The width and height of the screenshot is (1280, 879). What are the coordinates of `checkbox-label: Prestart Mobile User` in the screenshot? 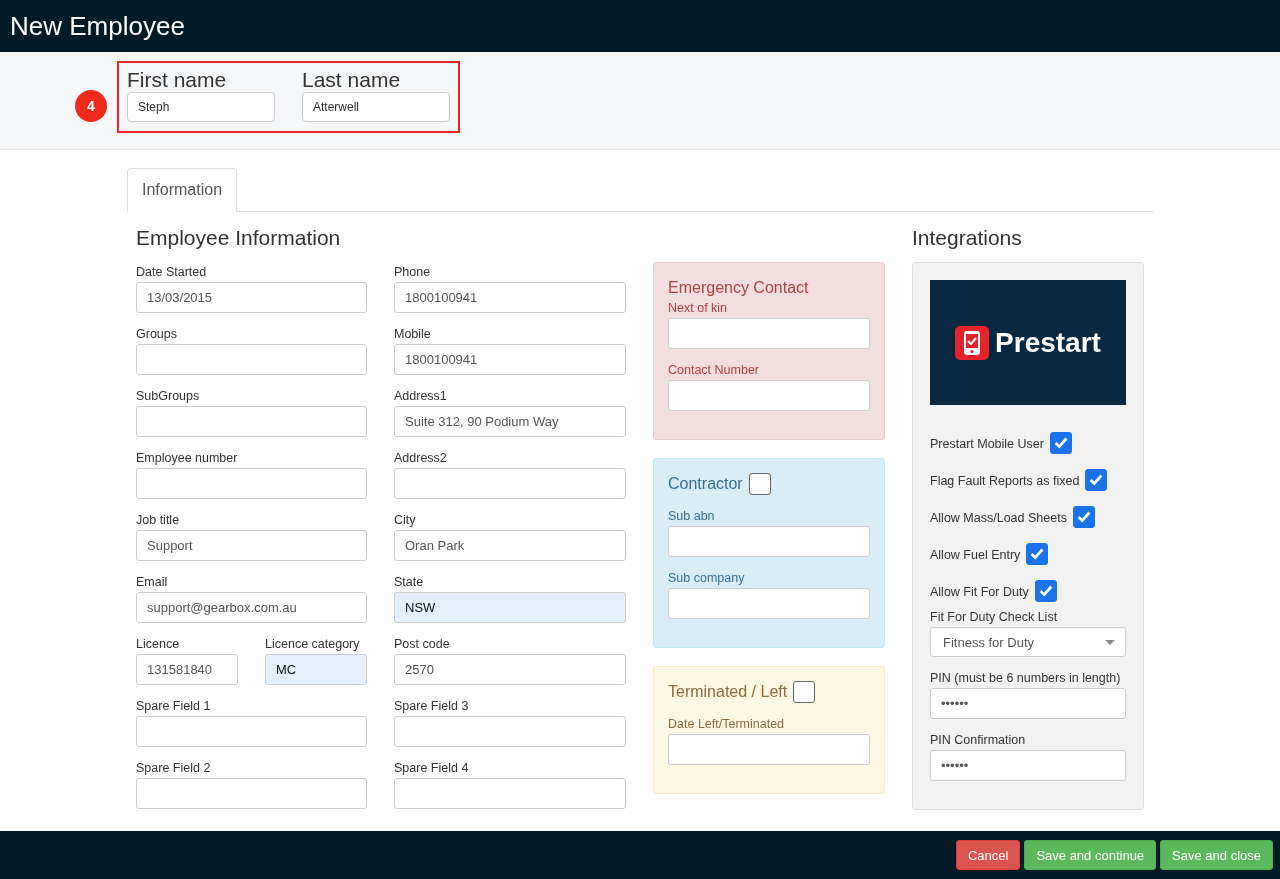 It's located at (987, 444).